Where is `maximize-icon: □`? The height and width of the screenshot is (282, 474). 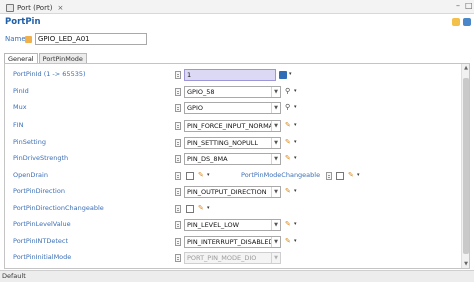
maximize-icon: □ is located at coordinates (469, 5).